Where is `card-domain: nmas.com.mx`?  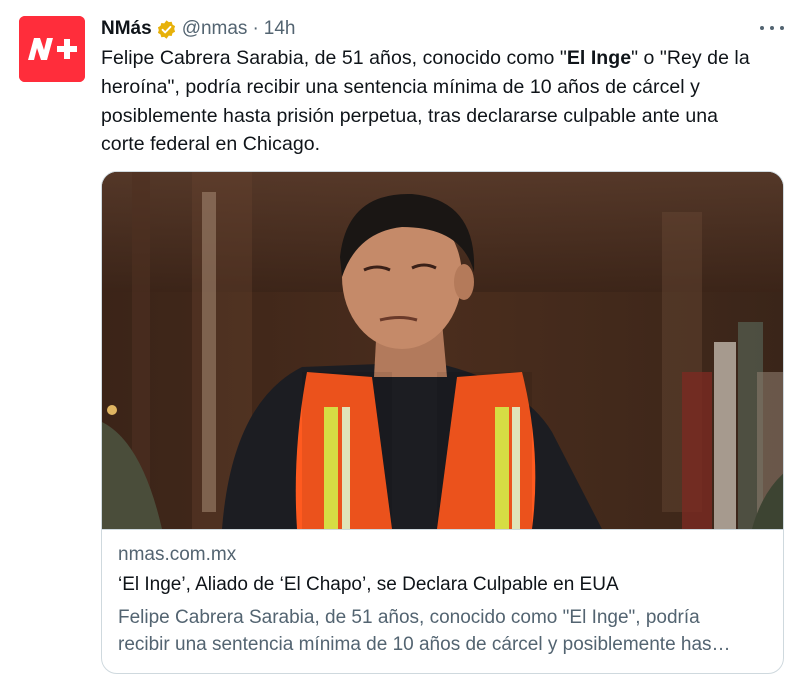 card-domain: nmas.com.mx is located at coordinates (177, 554).